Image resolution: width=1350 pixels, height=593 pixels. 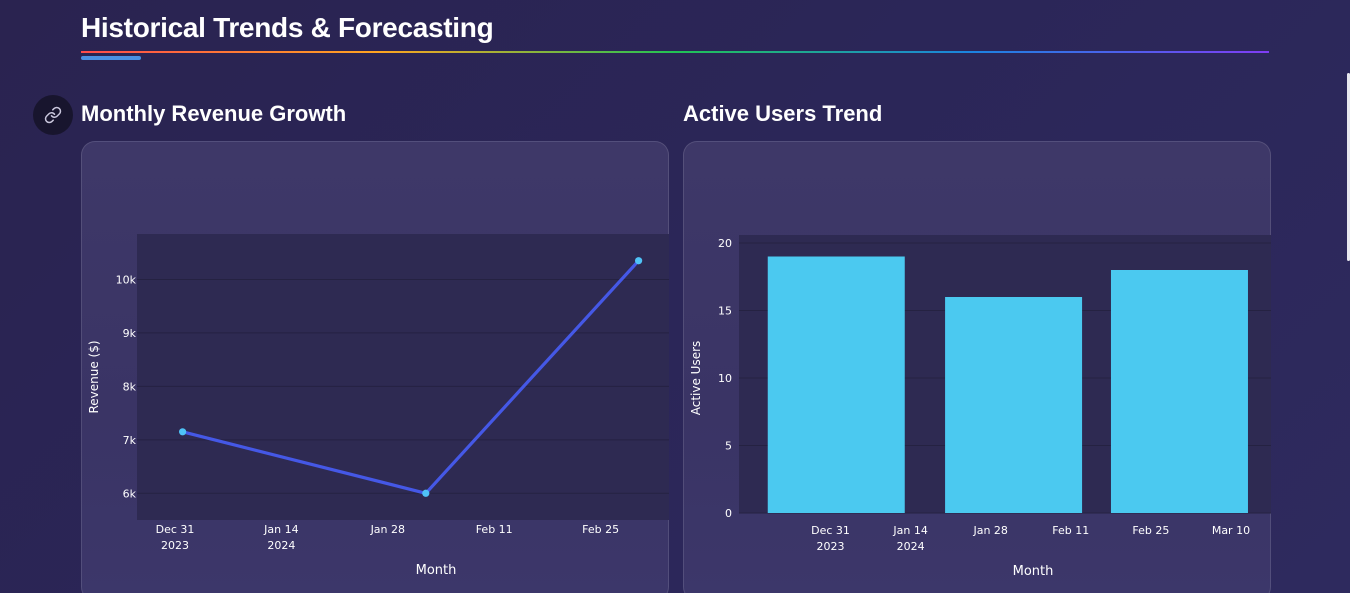 What do you see at coordinates (130, 493) in the screenshot?
I see `y-tick-label: 6k` at bounding box center [130, 493].